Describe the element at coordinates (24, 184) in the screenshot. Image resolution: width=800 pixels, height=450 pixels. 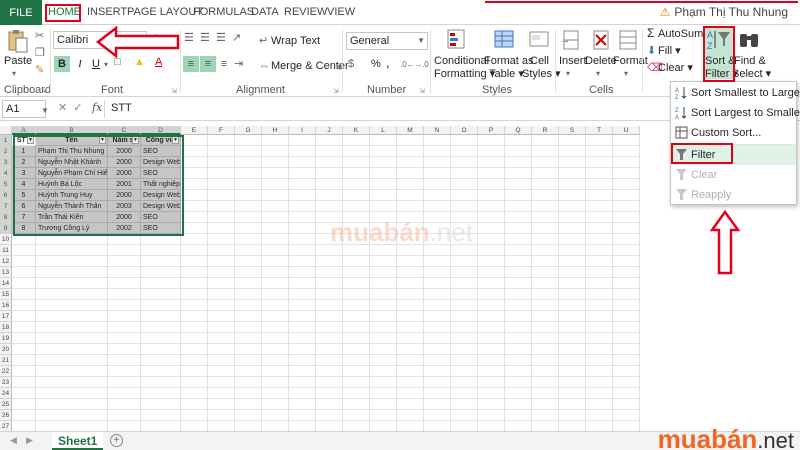
I see `table-cell: 4` at that location.